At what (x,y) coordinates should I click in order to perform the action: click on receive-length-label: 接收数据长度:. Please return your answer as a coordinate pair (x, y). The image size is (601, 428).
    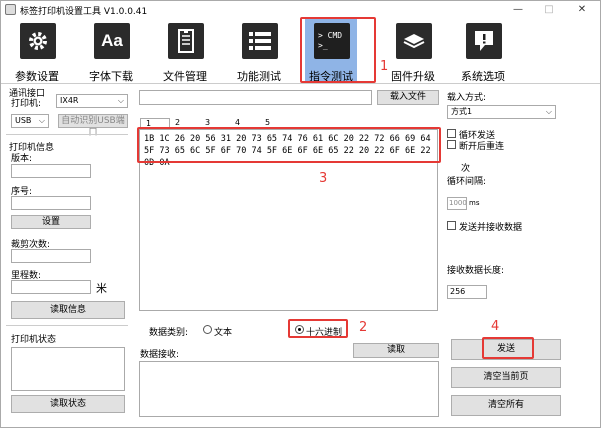
    Looking at the image, I should click on (476, 271).